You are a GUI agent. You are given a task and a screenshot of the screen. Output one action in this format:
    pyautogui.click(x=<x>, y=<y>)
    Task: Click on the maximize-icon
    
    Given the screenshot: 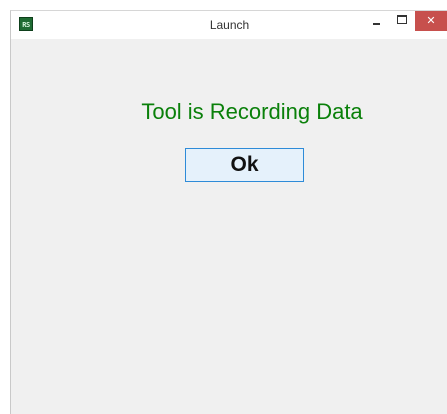 What is the action you would take?
    pyautogui.click(x=402, y=19)
    